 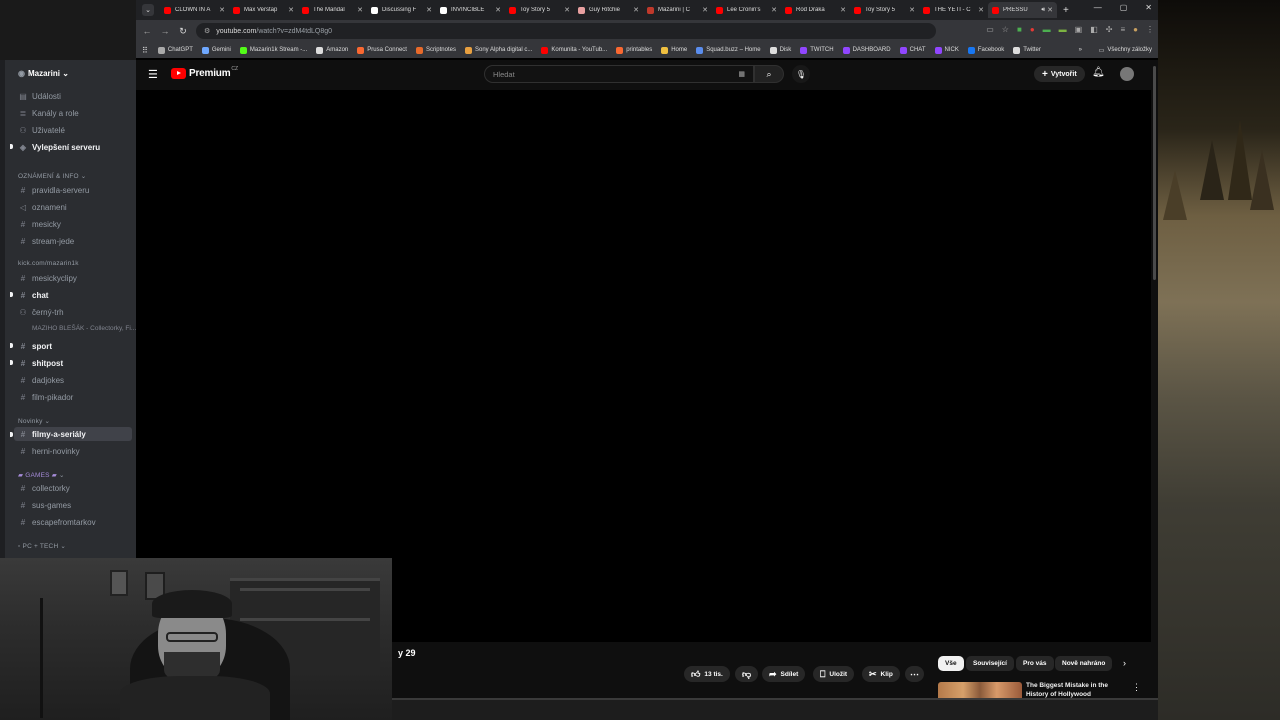 What do you see at coordinates (1019, 29) in the screenshot?
I see `extension-icon: ■` at bounding box center [1019, 29].